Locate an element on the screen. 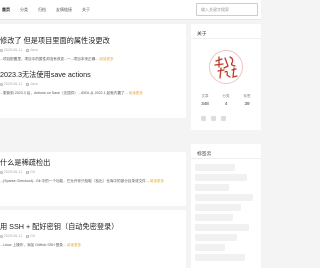 This screenshot has height=268, width=320. post-title: 用 SSH + 配好密钥（自动免密登录） is located at coordinates (59, 227).